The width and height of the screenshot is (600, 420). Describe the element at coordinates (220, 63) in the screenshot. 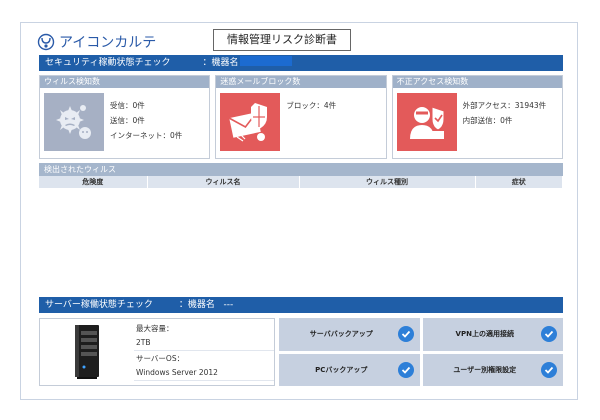

I see `security-device-label: ：機器名` at that location.